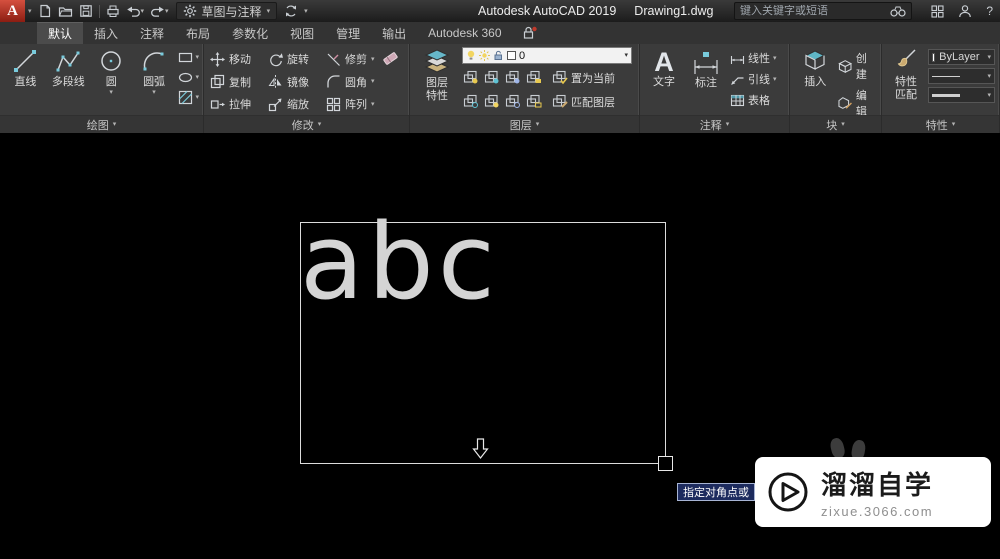 Image resolution: width=1000 pixels, height=559 pixels. I want to click on panel-title-layers: 图层 ▾, so click(524, 124).